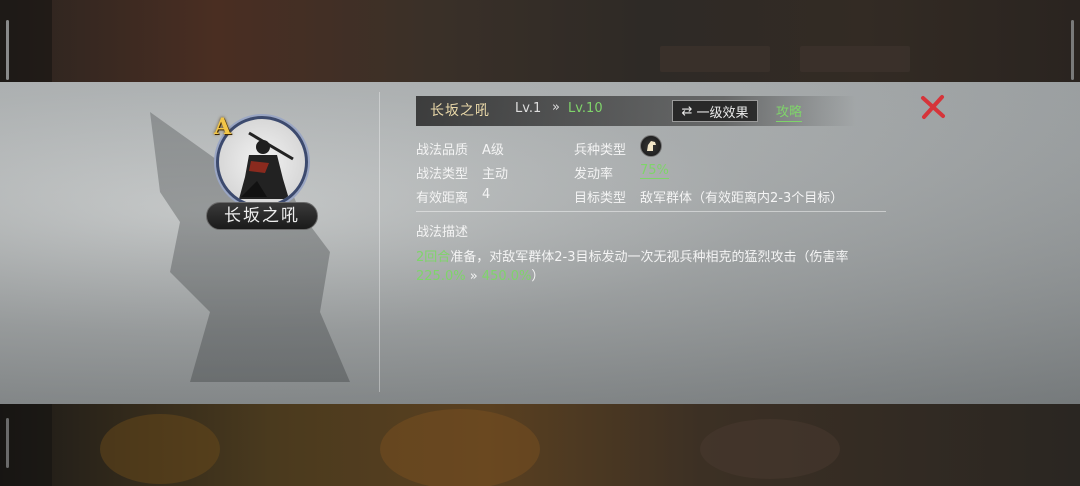 This screenshot has width=1080, height=486. I want to click on level-arrow-icon: », so click(556, 107).